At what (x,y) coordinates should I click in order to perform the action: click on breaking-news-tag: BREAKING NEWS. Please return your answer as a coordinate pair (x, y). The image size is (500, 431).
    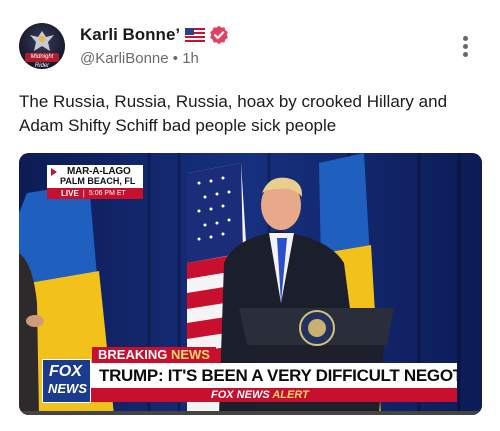
    Looking at the image, I should click on (154, 355).